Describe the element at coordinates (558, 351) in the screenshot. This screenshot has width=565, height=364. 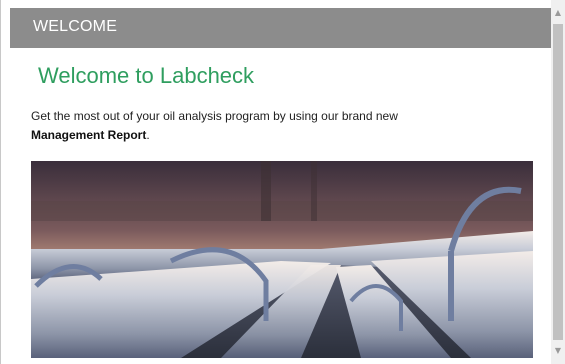
I see `scroll-down-arrow-icon: ▼` at that location.